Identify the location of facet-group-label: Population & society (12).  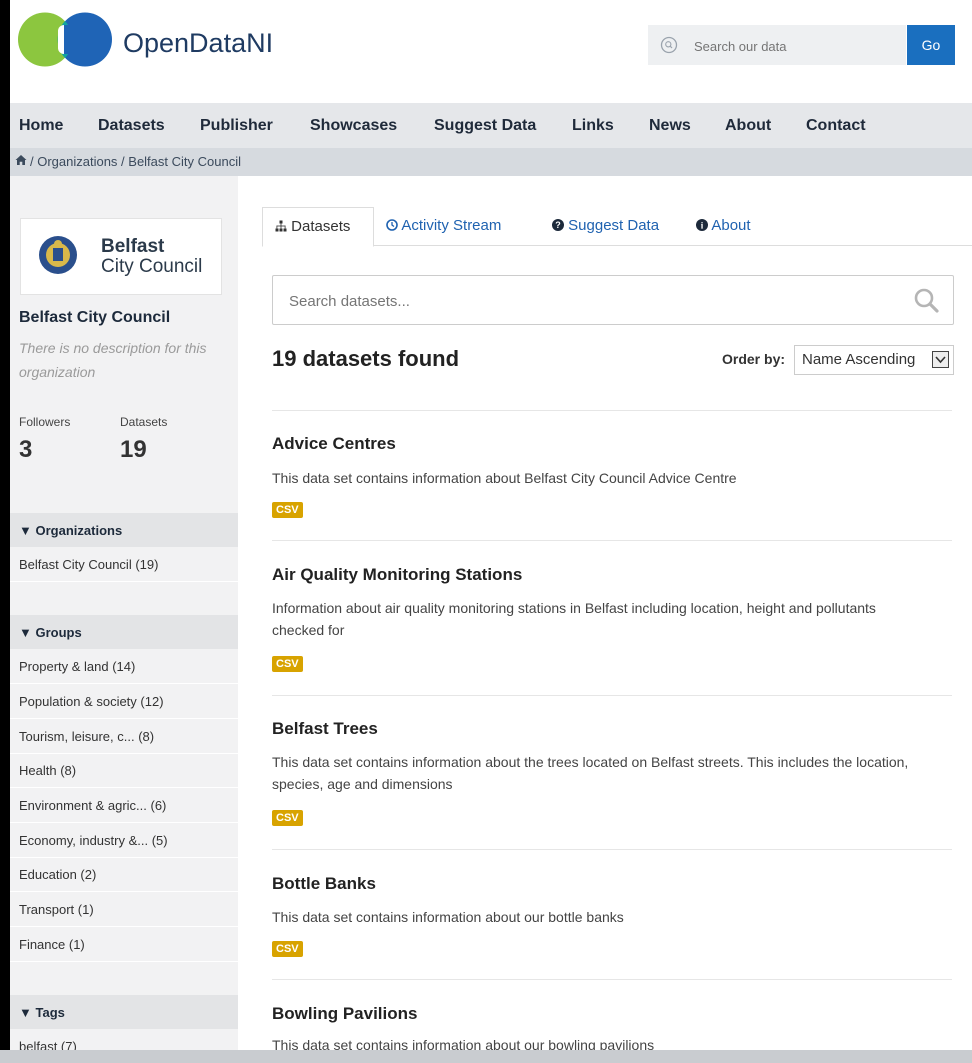
(91, 701).